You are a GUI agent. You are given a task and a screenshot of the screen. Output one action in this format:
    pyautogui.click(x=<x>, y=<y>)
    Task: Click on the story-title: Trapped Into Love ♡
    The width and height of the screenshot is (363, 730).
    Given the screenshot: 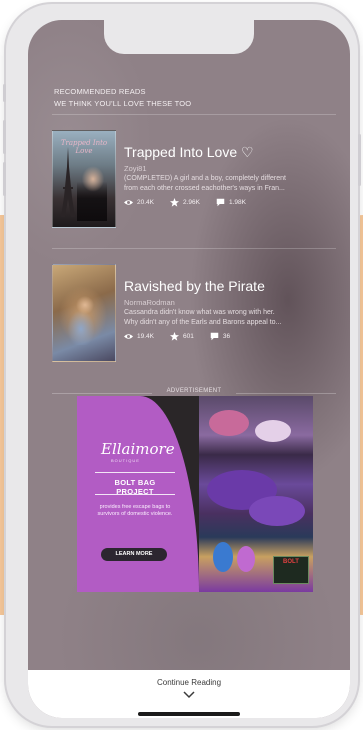 What is the action you would take?
    pyautogui.click(x=189, y=152)
    